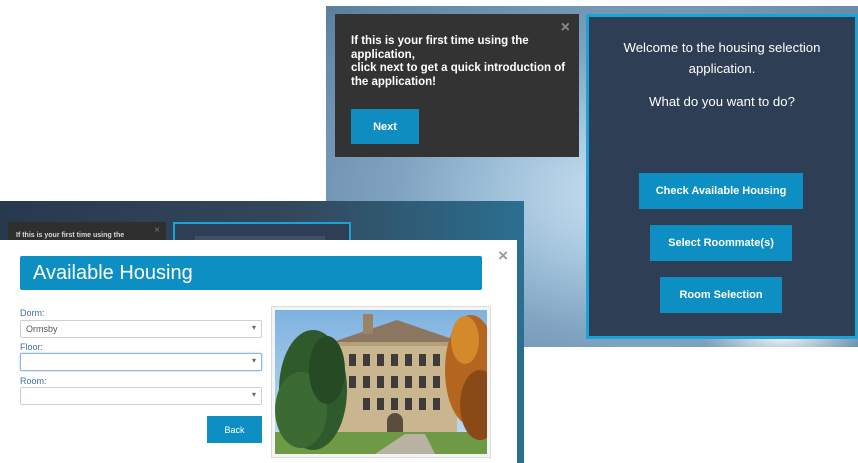 Image resolution: width=858 pixels, height=463 pixels. I want to click on check-available-housing-button: Check Available Housing, so click(721, 191).